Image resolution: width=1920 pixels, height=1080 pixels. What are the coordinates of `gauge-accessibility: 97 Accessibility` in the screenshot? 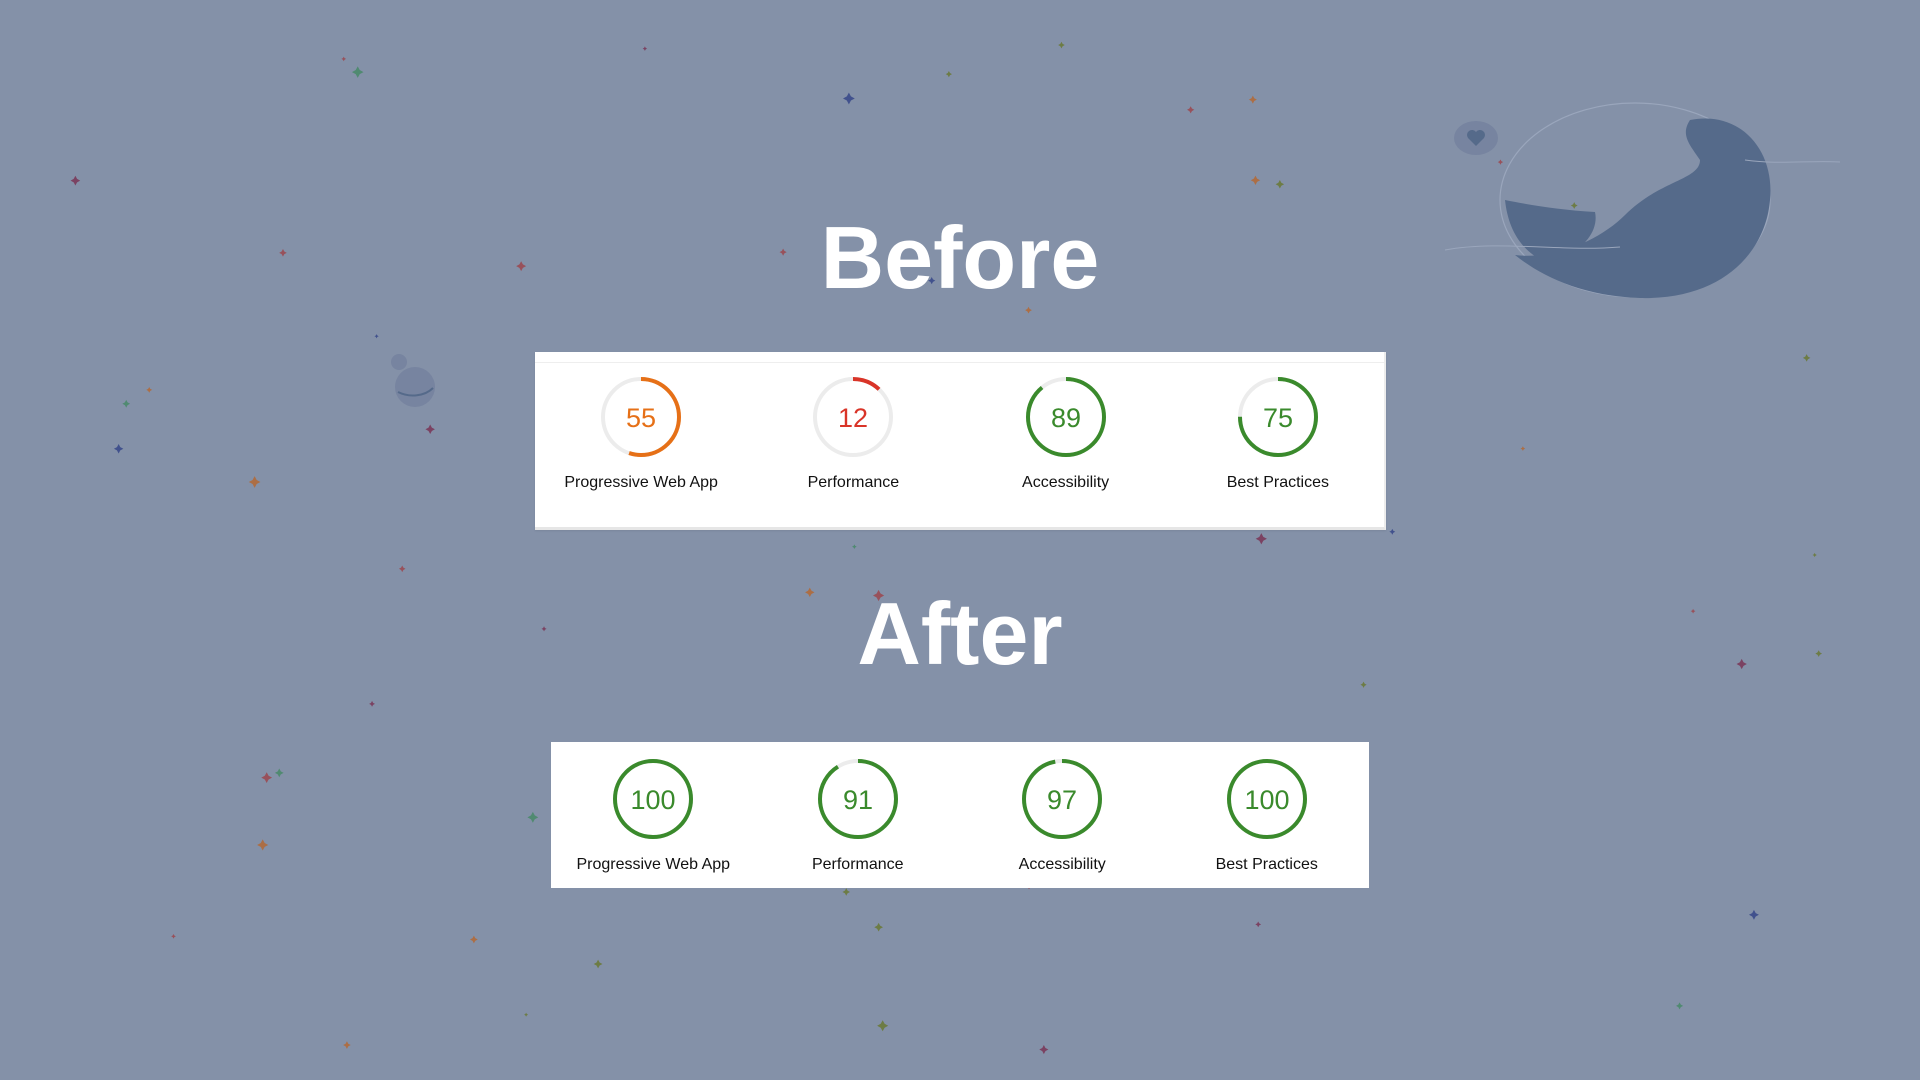 It's located at (1062, 816).